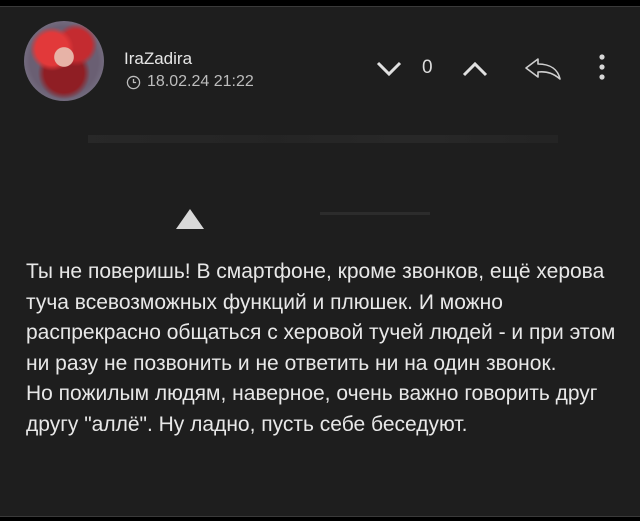  I want to click on reply-button, so click(543, 70).